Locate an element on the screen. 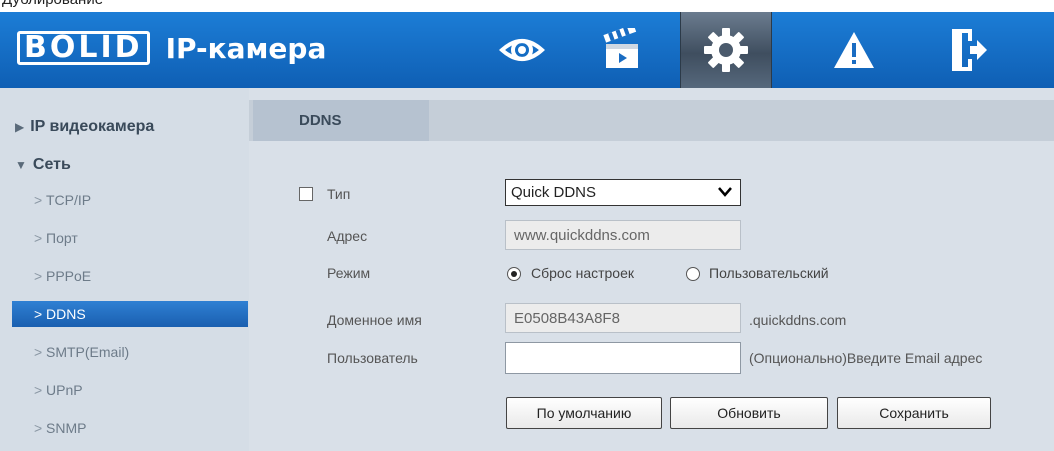 The height and width of the screenshot is (451, 1054). sidebar-item-label: UPnP is located at coordinates (64, 390).